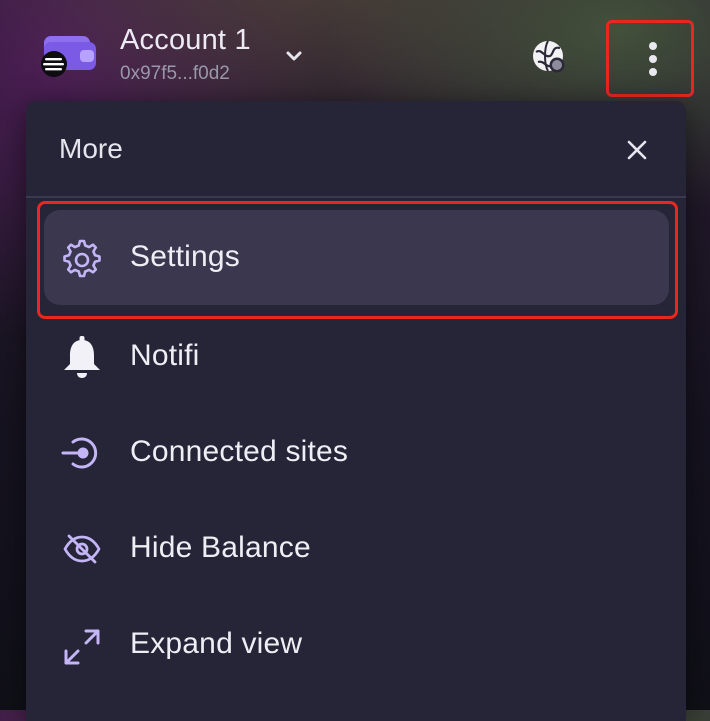  I want to click on account-header: Account 1 0x97f5...f0d2, so click(355, 50).